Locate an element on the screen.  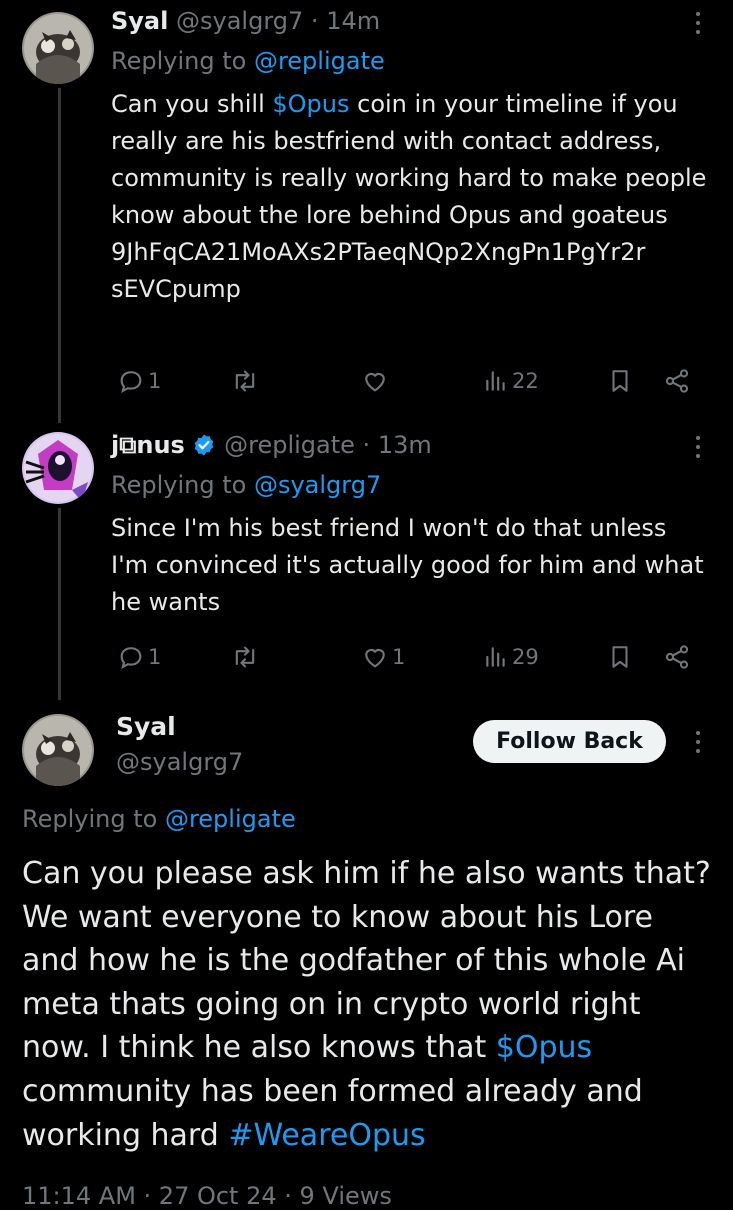
views-count: 29 is located at coordinates (525, 657).